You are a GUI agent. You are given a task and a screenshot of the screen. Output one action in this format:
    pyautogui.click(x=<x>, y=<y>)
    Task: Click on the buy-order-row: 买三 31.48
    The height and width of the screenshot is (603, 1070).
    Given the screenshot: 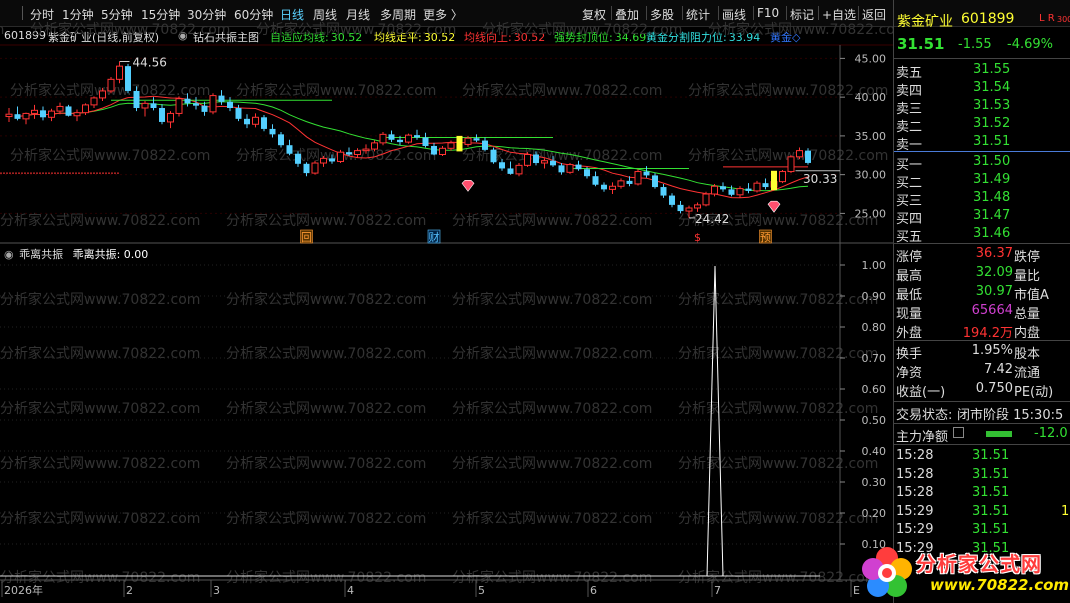 What is the action you would take?
    pyautogui.click(x=982, y=199)
    